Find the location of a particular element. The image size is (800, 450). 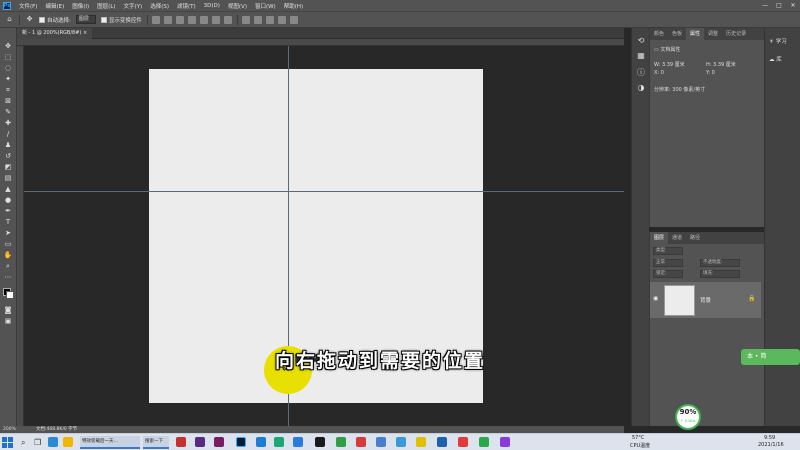

pen-tool-icon: ✒ is located at coordinates (8, 211).